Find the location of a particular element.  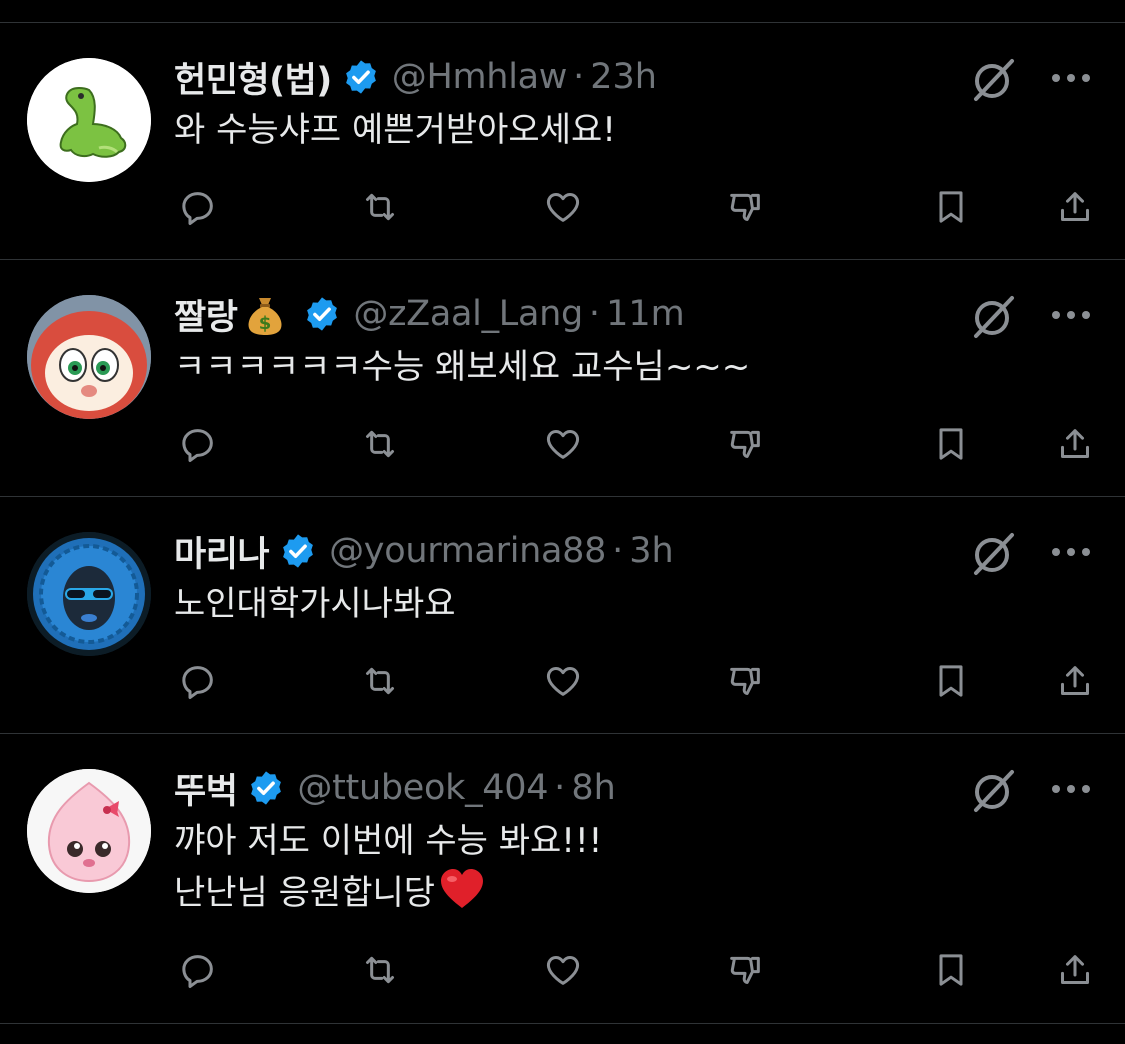

timestamp: 23h is located at coordinates (623, 77).